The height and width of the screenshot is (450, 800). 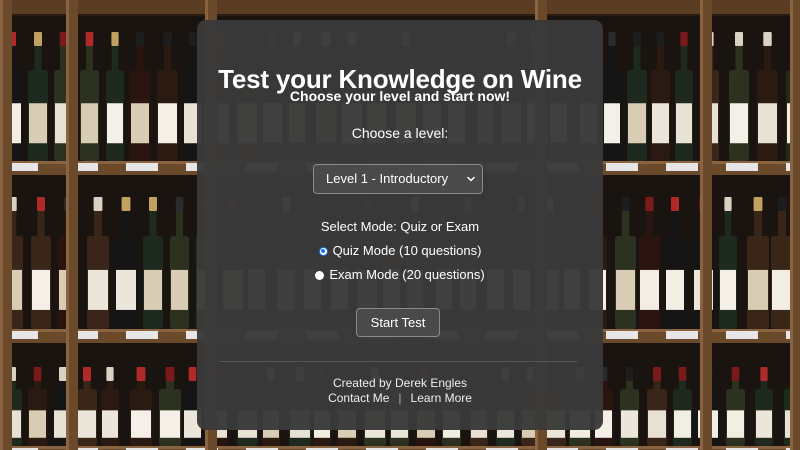 I want to click on quiz-mode-label: Quiz Mode (10 questions), so click(x=407, y=250).